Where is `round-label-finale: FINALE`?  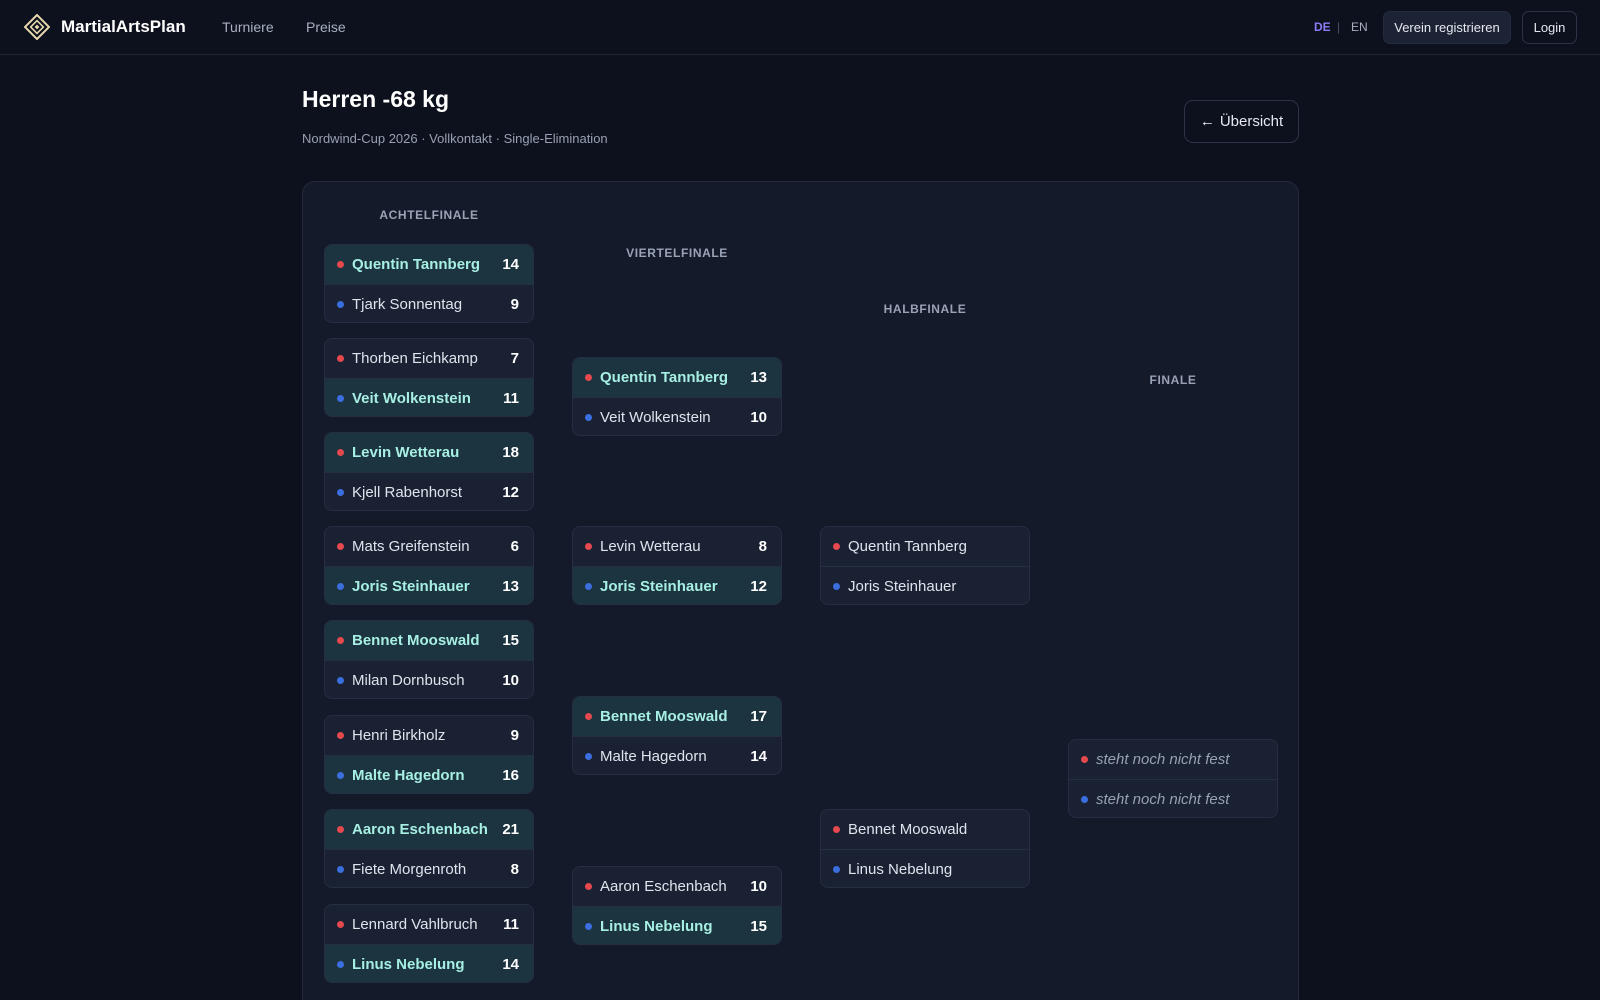
round-label-finale: FINALE is located at coordinates (1173, 380).